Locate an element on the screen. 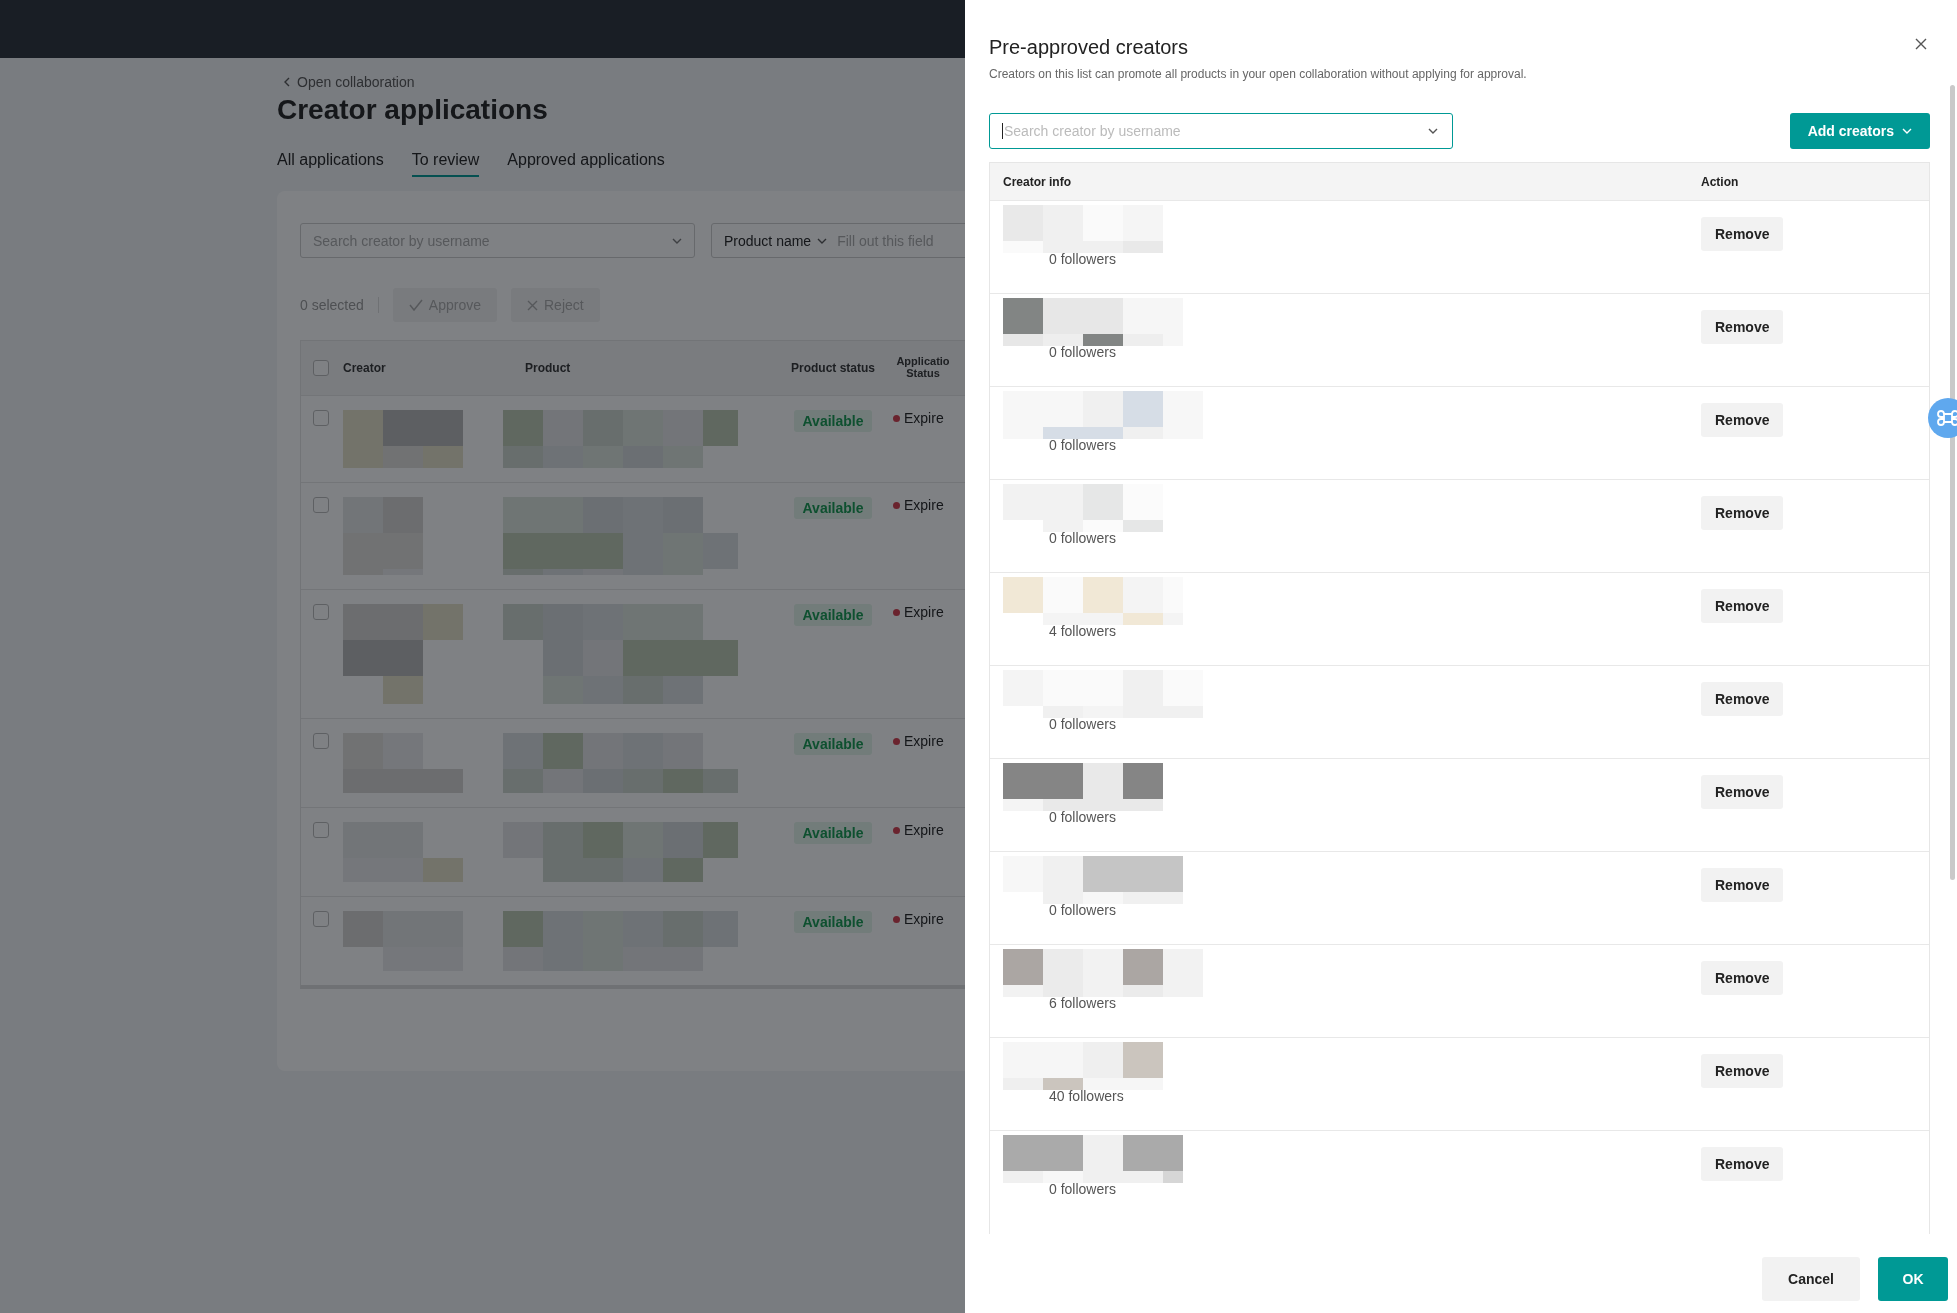 This screenshot has height=1313, width=1957. follower-count: 40 followers is located at coordinates (1086, 1096).